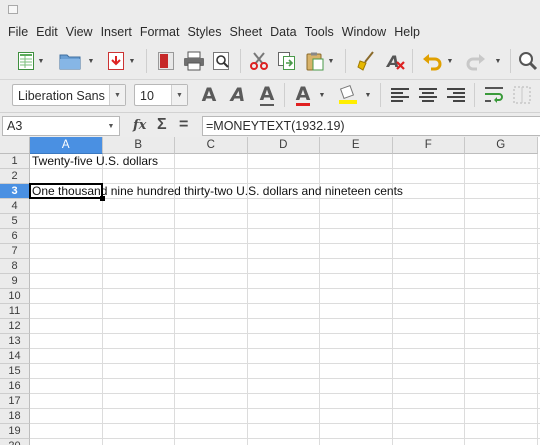 This screenshot has width=540, height=445. What do you see at coordinates (15, 431) in the screenshot?
I see `row-header-19: 19` at bounding box center [15, 431].